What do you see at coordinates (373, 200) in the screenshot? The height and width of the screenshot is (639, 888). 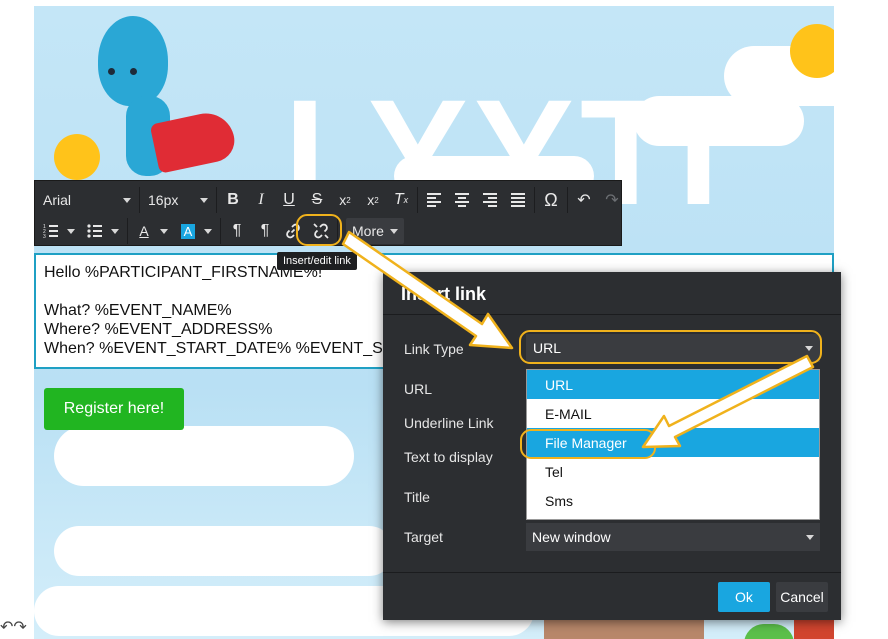 I see `subscript-icon: x2` at bounding box center [373, 200].